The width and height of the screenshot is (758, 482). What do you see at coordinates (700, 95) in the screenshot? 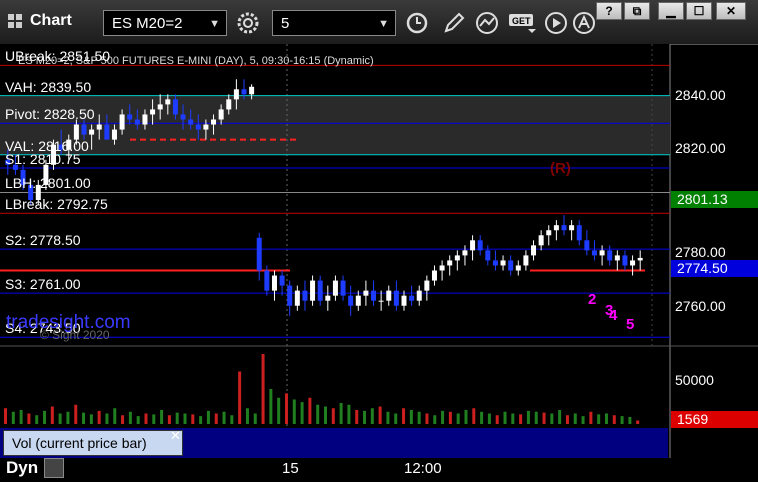
I see `price-tick: 2840.00` at bounding box center [700, 95].